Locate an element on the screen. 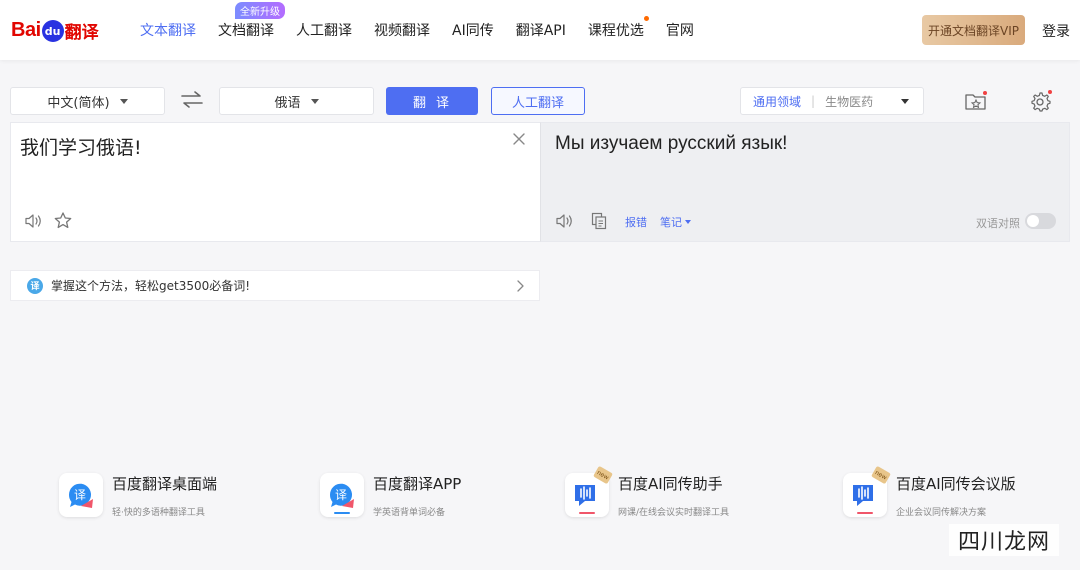 Image resolution: width=1080 pixels, height=570 pixels. product-desc: 轻·快的多语种翻译工具 is located at coordinates (158, 513).